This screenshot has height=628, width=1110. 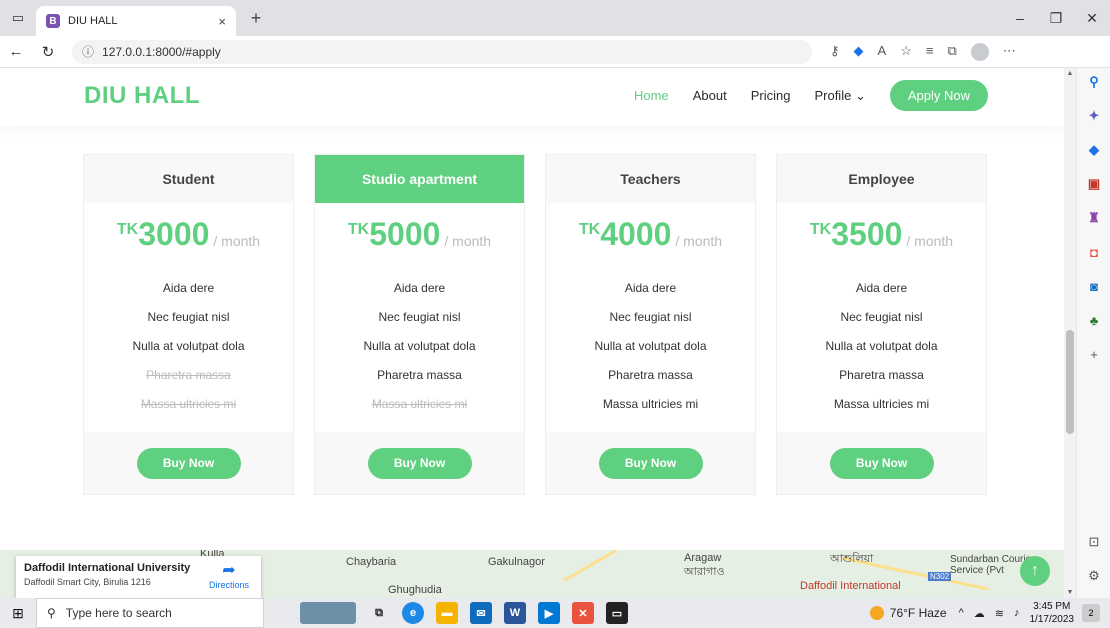 What do you see at coordinates (515, 613) in the screenshot?
I see `word-icon: W` at bounding box center [515, 613].